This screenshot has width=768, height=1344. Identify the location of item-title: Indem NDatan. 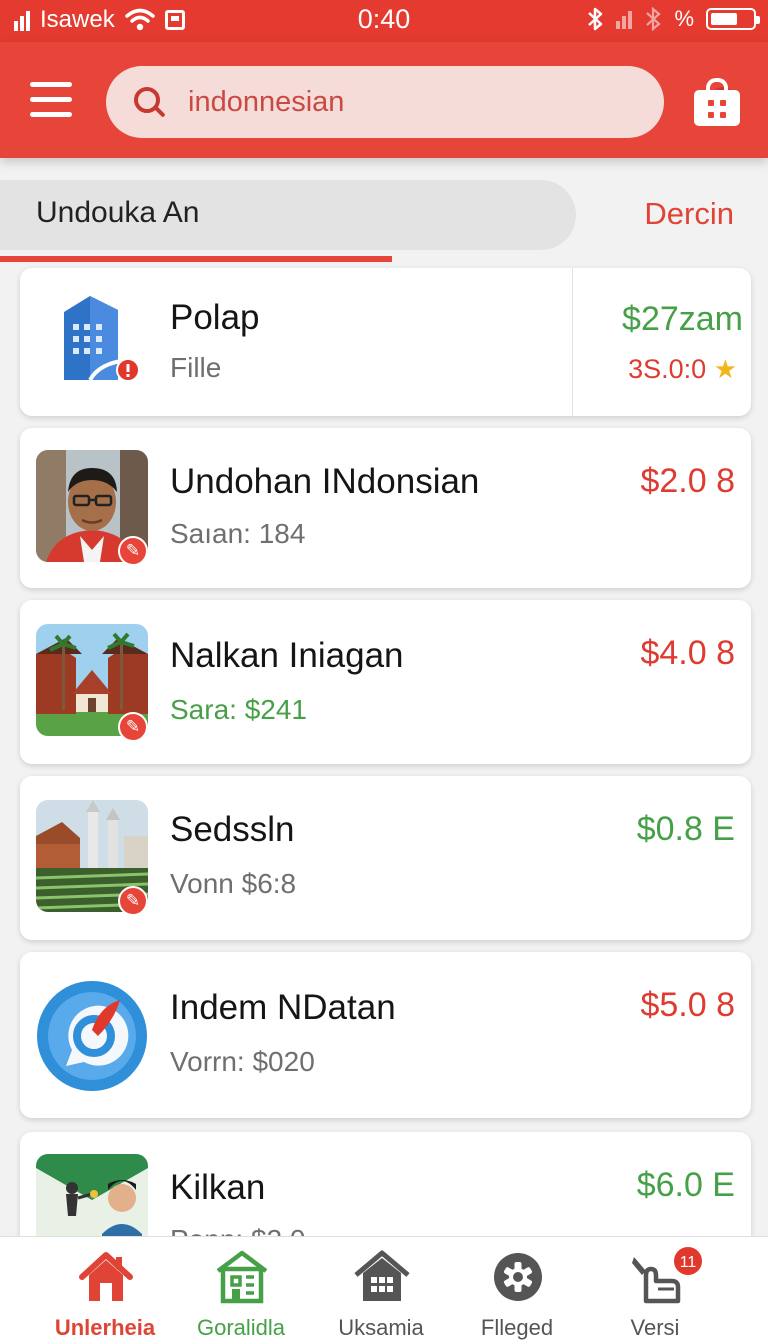
(283, 1007).